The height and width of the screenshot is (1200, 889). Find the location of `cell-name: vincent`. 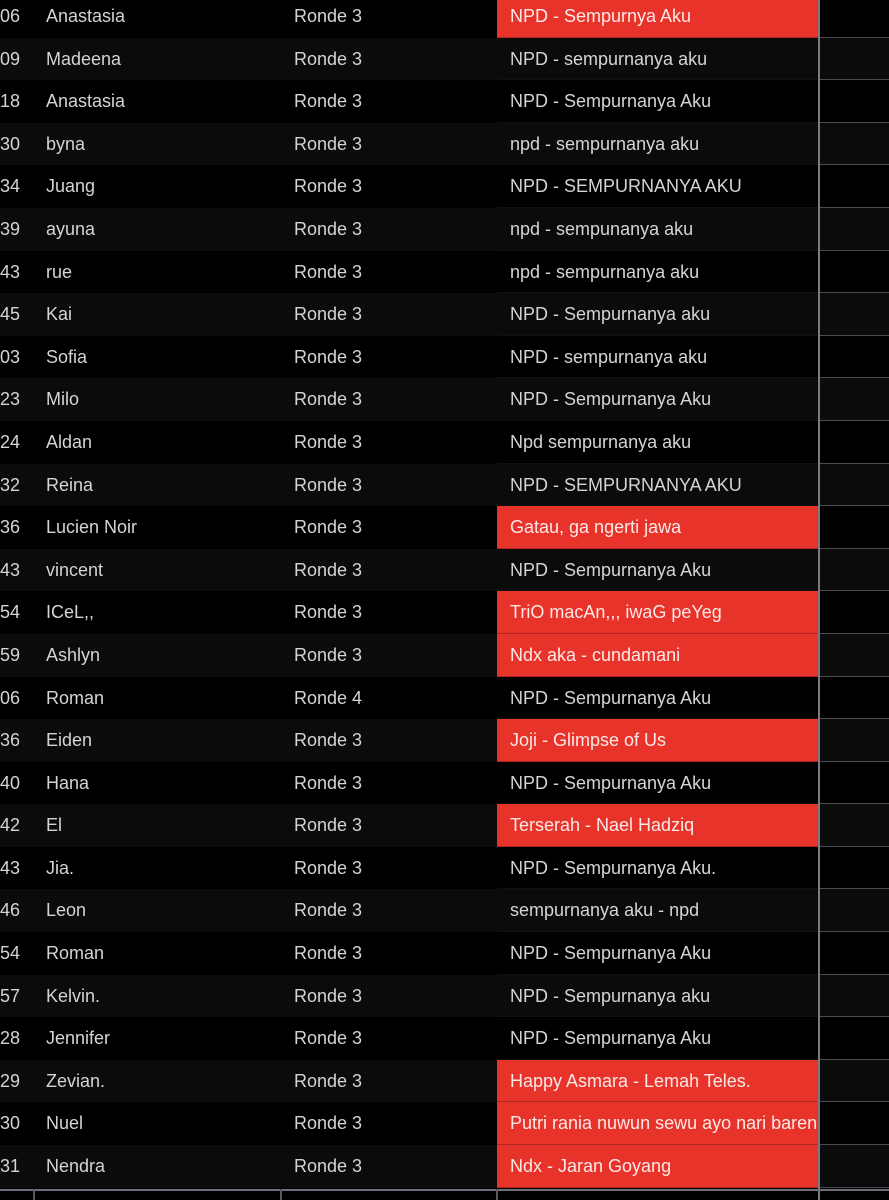

cell-name: vincent is located at coordinates (161, 570).